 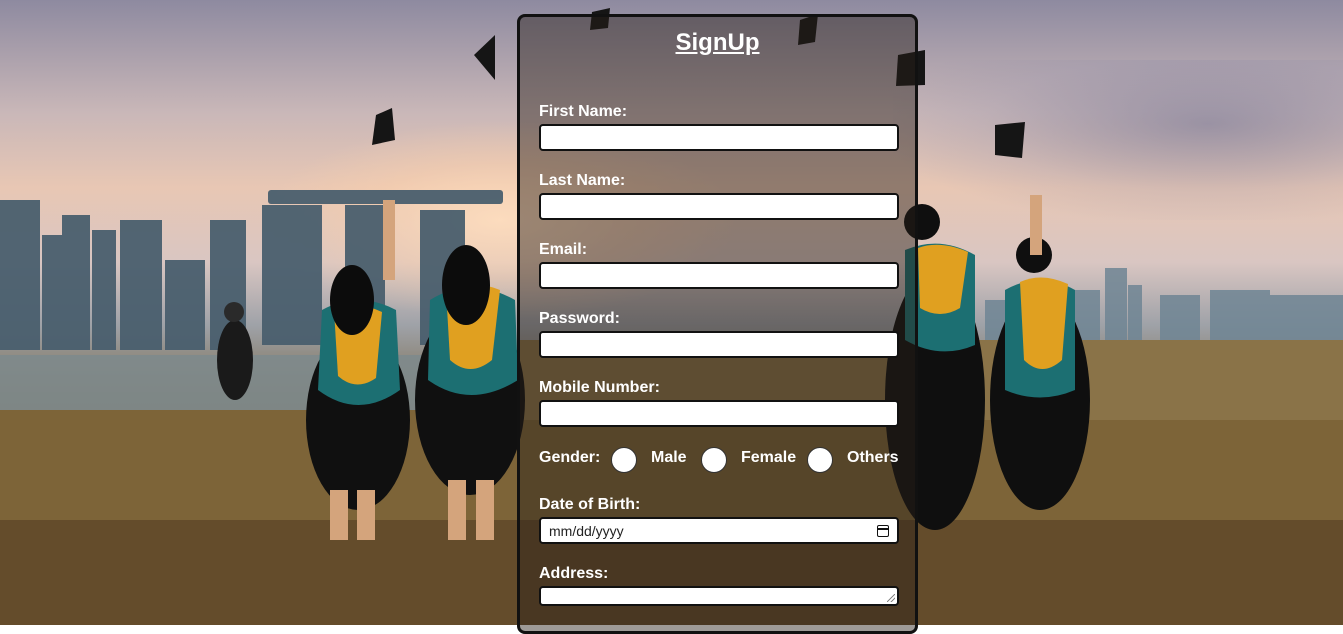 What do you see at coordinates (820, 460) in the screenshot?
I see `gender-others-radio` at bounding box center [820, 460].